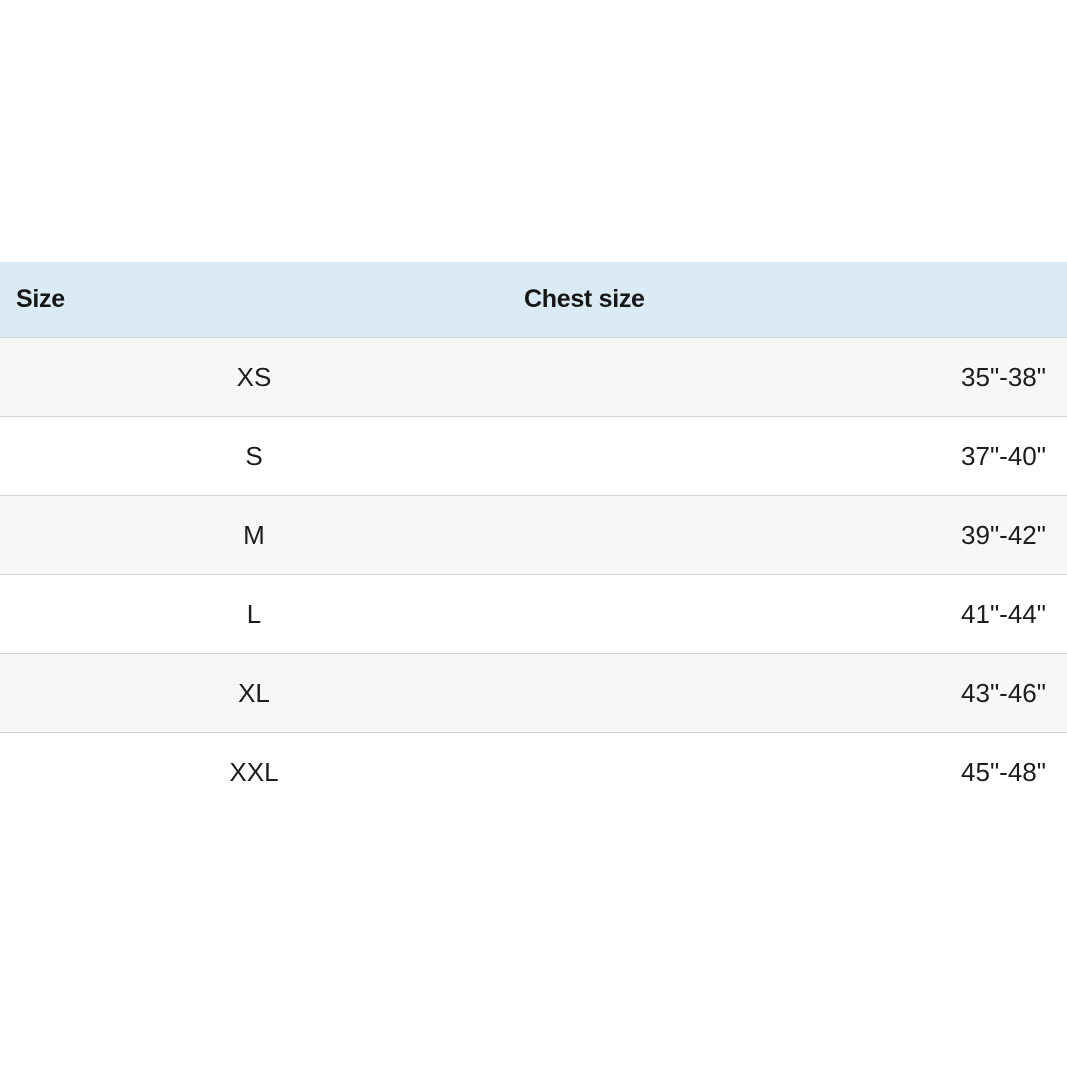  Describe the element at coordinates (1003, 377) in the screenshot. I see `chest-size-cell: 35"-38"` at that location.